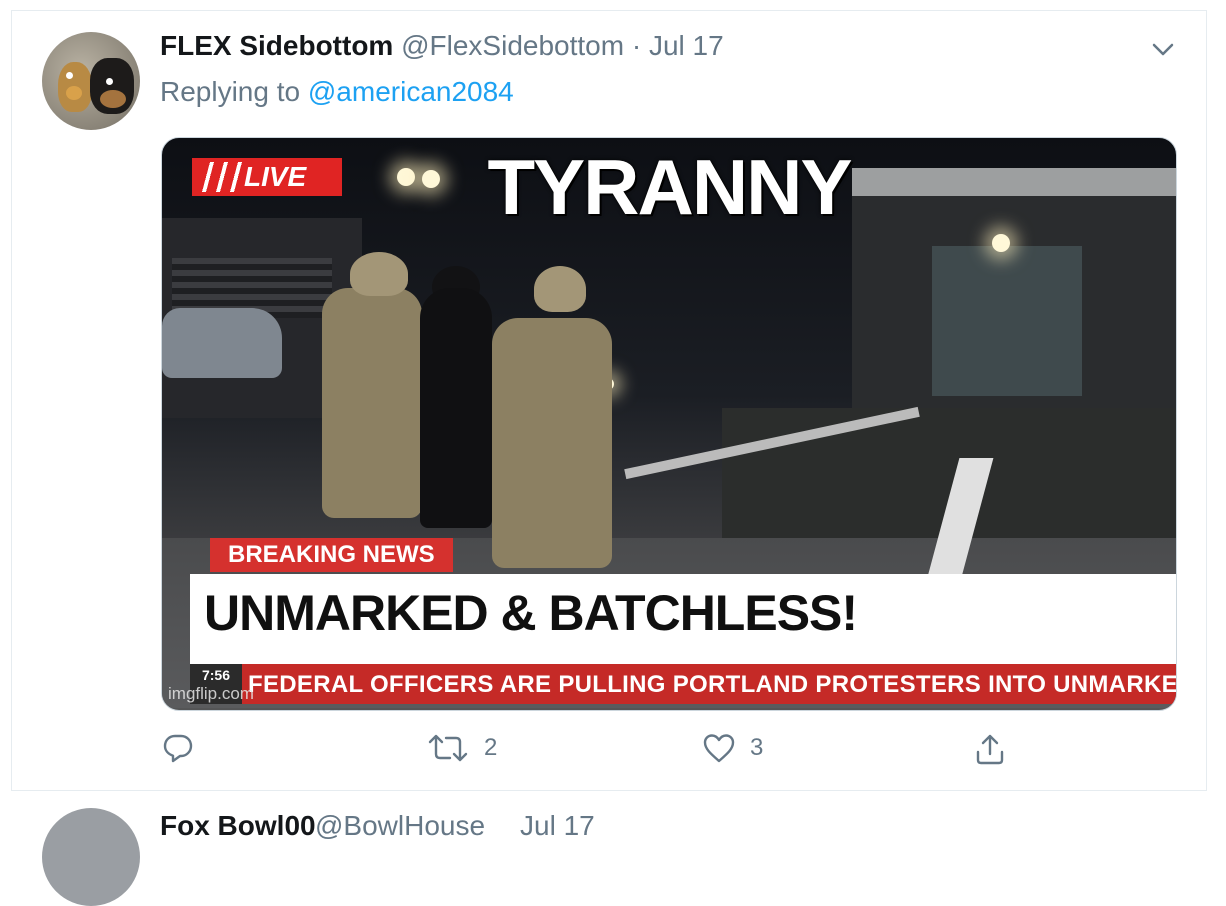 This screenshot has height=906, width=1226. Describe the element at coordinates (113, 99) in the screenshot. I see `dog-snout` at that location.